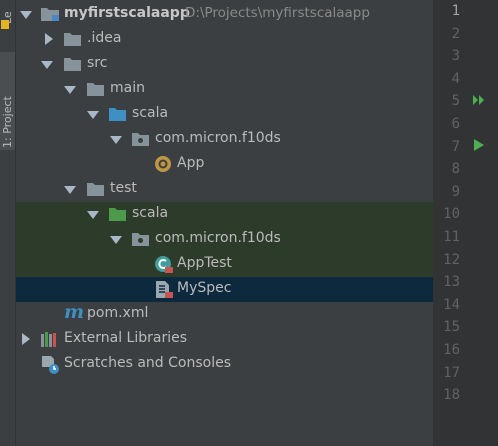 The image size is (498, 446). What do you see at coordinates (277, 13) in the screenshot?
I see `root-path: D:\Projects\myfirstscalaapp` at bounding box center [277, 13].